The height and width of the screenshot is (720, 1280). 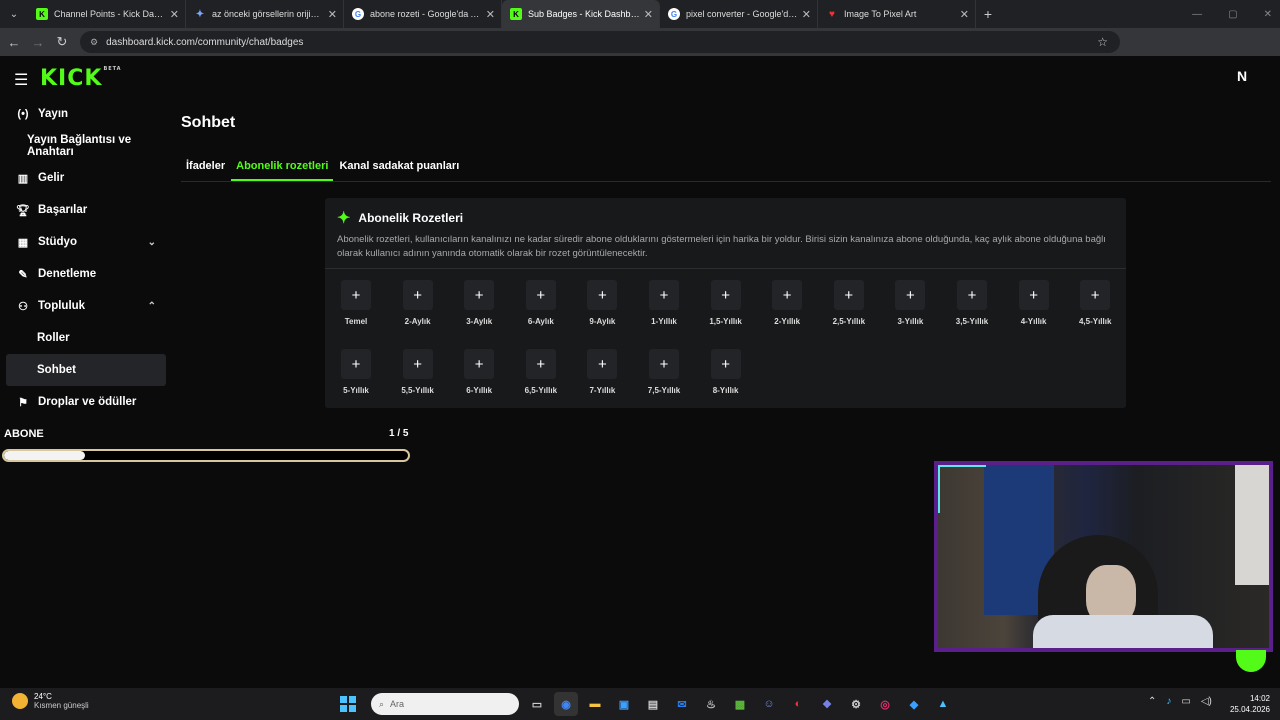 I want to click on kick-logo: KICKBETA, so click(x=81, y=78).